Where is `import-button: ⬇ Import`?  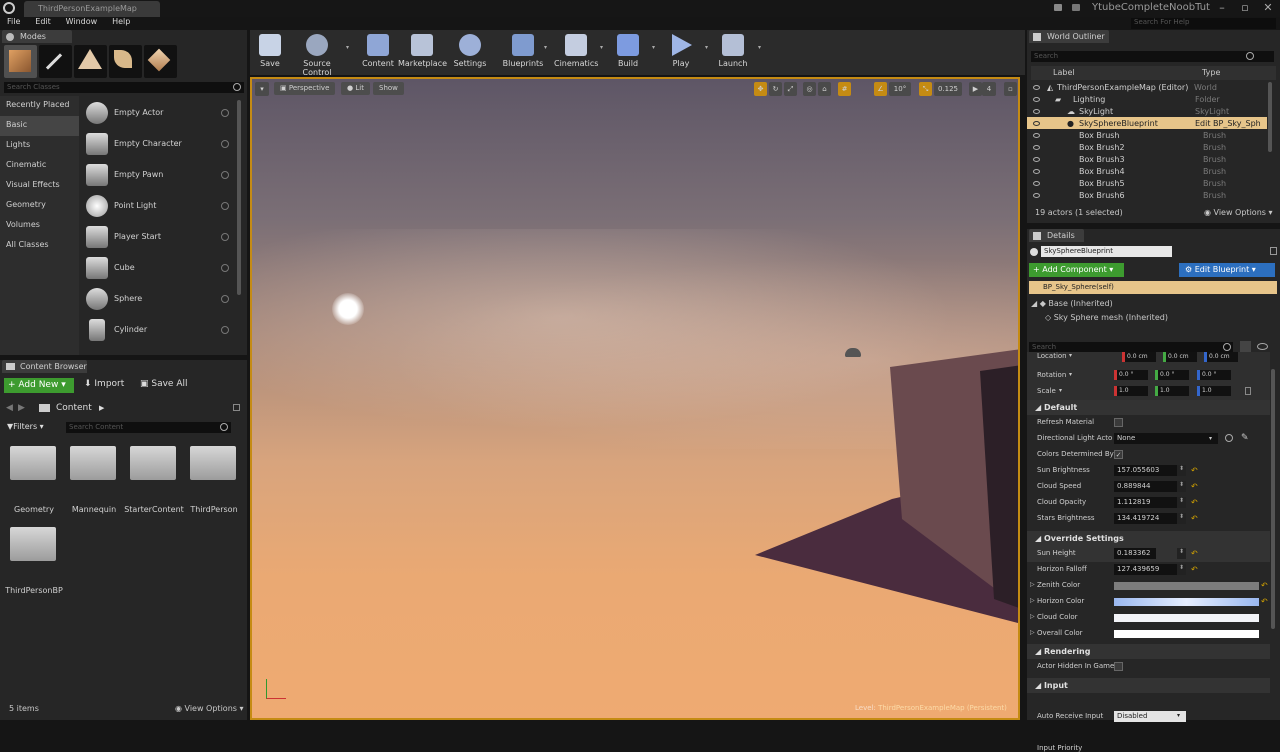 import-button: ⬇ Import is located at coordinates (104, 384).